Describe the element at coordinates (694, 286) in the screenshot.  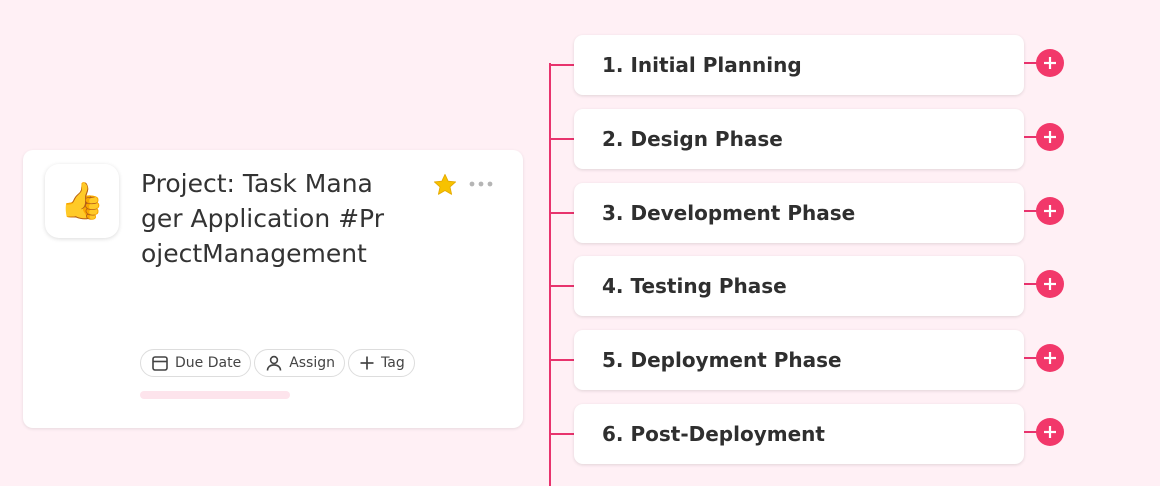
I see `phase-label: 4. Testing Phase` at that location.